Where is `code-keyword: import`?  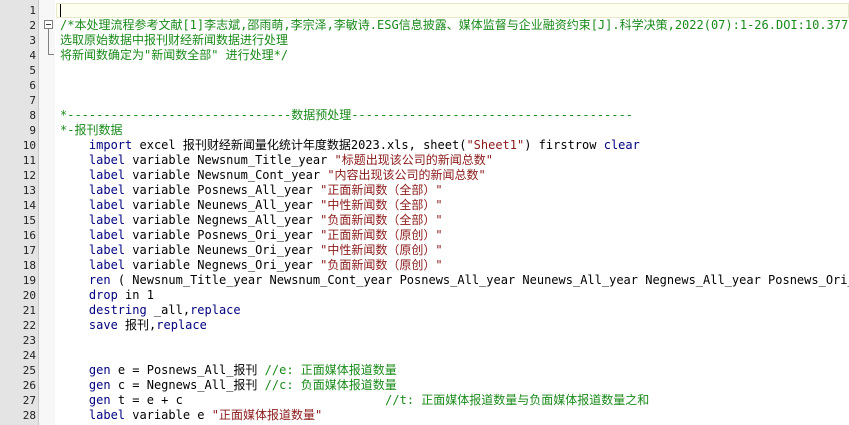
code-keyword: import is located at coordinates (110, 145).